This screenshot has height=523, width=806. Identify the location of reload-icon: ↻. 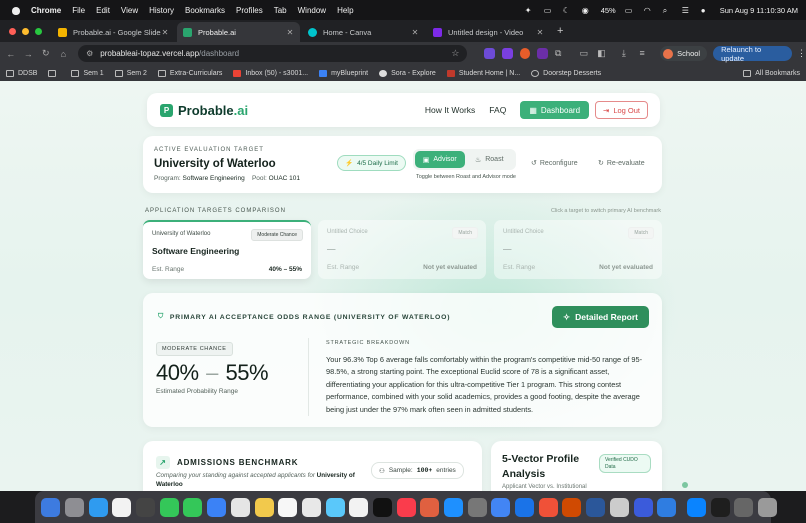
(46, 53).